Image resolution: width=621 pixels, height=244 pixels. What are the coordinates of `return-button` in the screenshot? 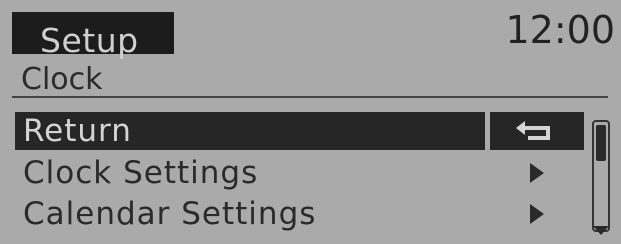 It's located at (537, 131).